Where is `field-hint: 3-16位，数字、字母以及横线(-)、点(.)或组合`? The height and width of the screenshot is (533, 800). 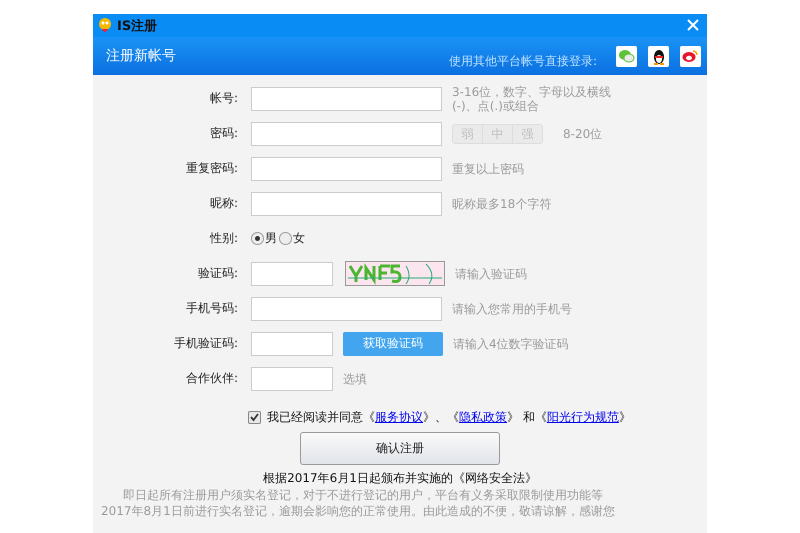 field-hint: 3-16位，数字、字母以及横线(-)、点(.)或组合 is located at coordinates (532, 98).